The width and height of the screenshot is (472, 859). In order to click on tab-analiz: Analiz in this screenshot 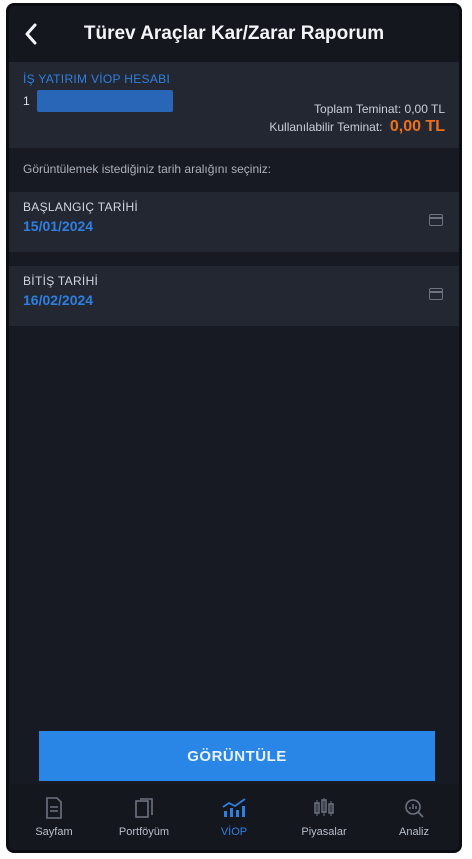, I will do `click(414, 817)`.